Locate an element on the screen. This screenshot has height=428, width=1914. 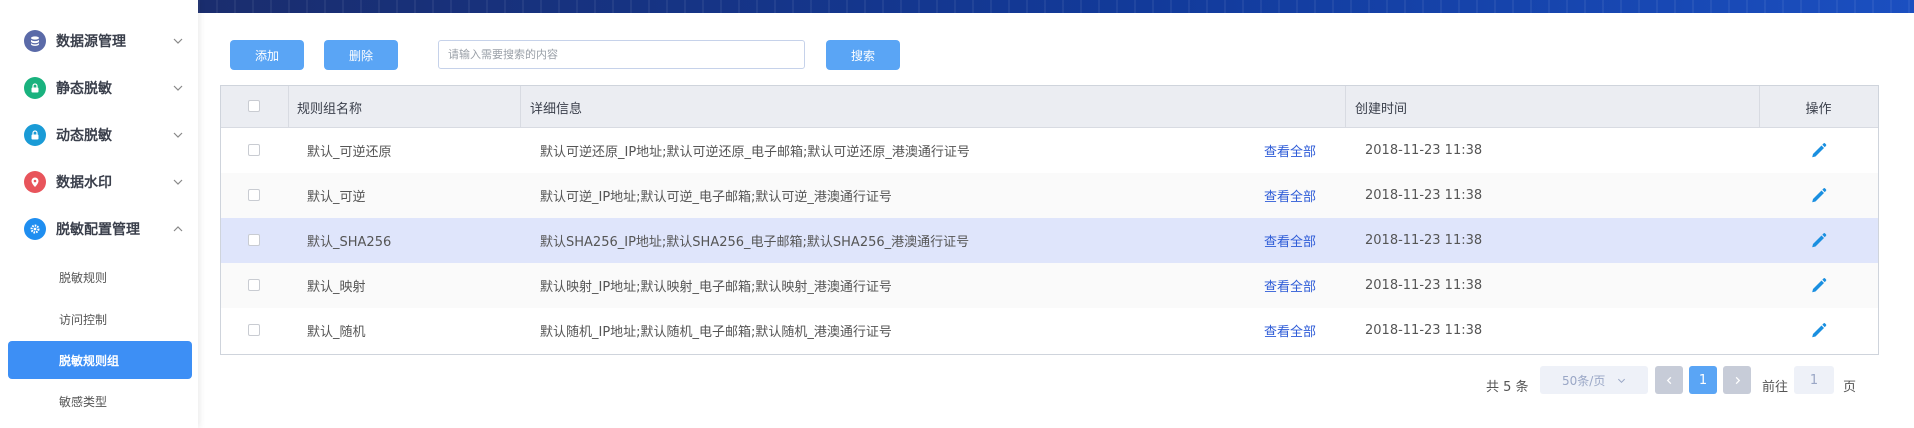
menu-label: 脱敏配置管理 is located at coordinates (98, 230).